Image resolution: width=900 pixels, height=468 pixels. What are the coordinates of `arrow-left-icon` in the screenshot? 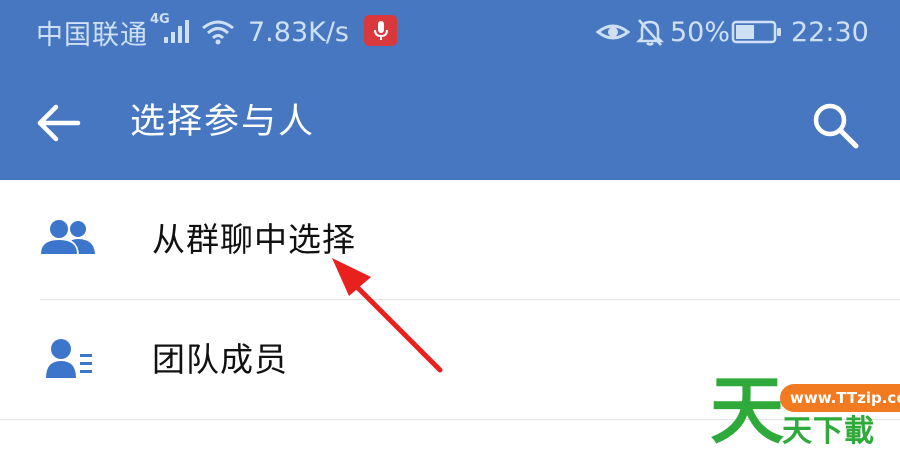 It's located at (59, 123).